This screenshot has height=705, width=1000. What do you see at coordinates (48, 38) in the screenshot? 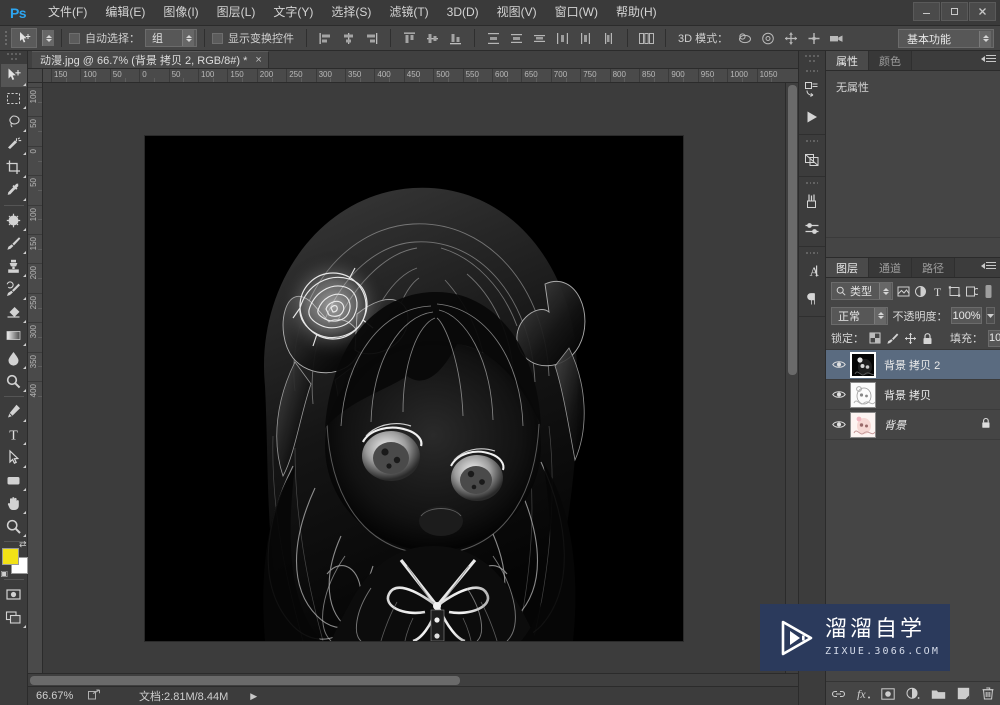
I see `tool-preset-dropdown` at bounding box center [48, 38].